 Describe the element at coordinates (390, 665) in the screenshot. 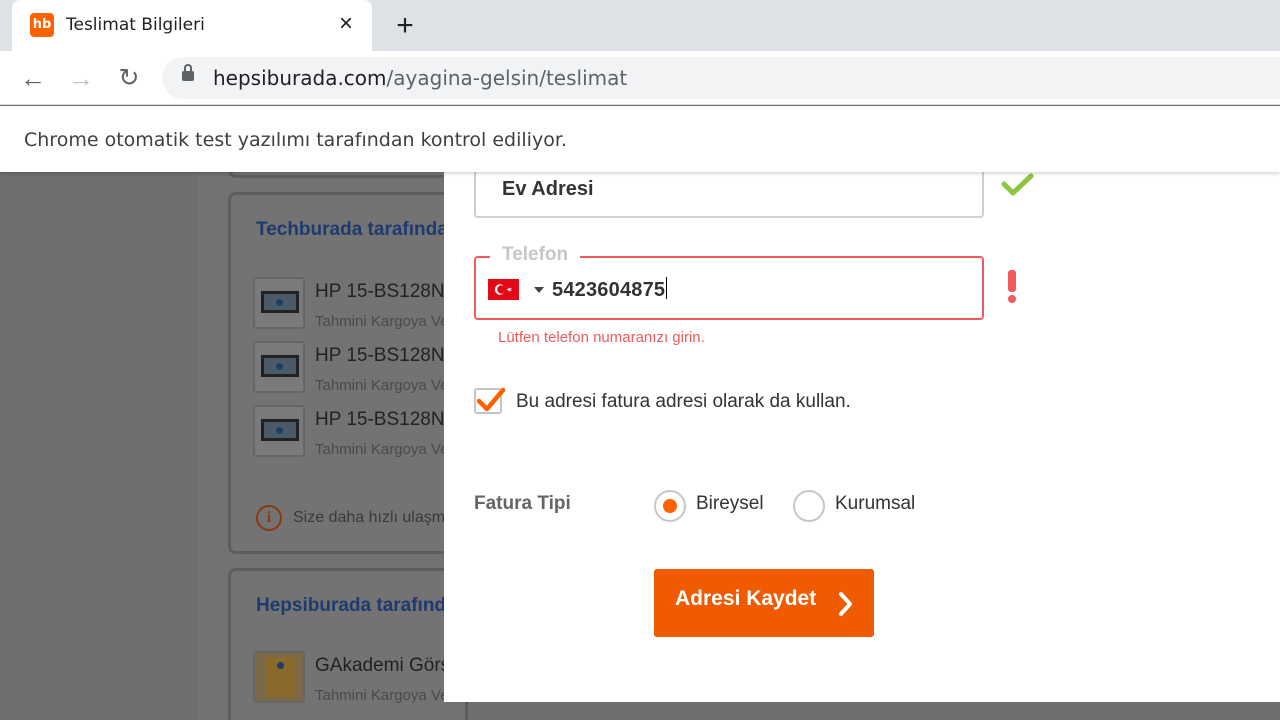

I see `item-title: GAkademi Görsel` at that location.